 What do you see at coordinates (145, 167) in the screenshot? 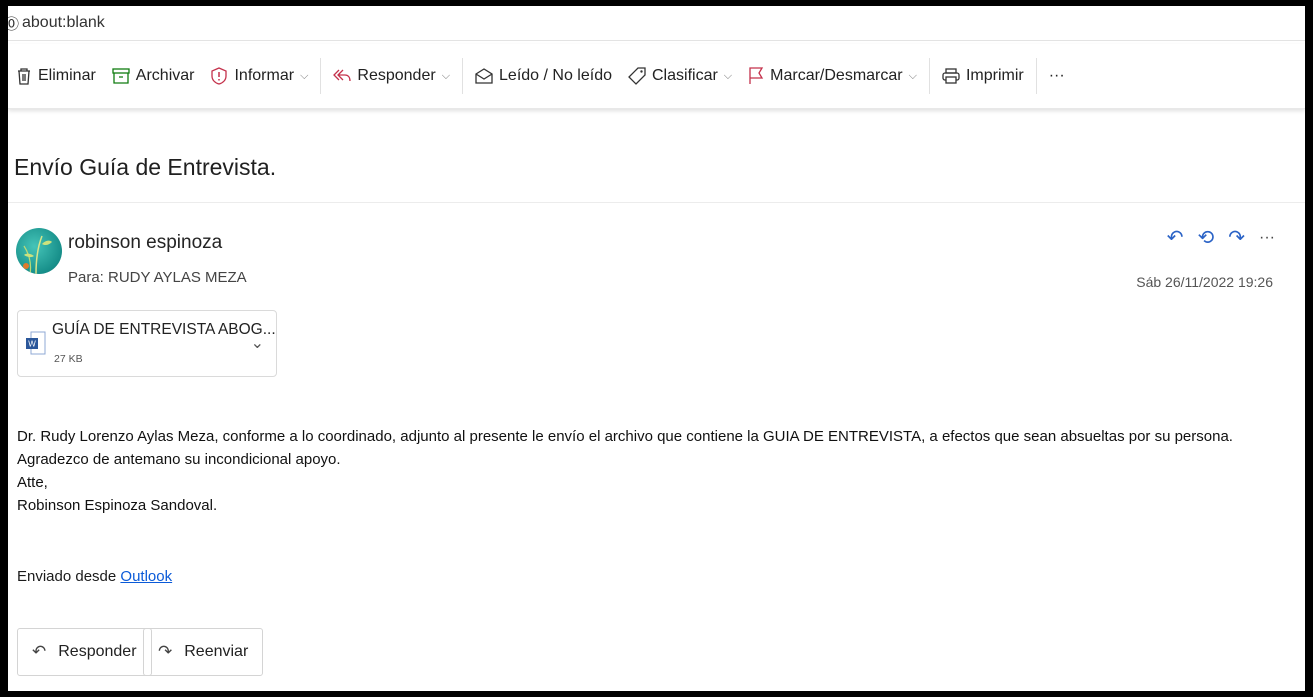
I see `email-subject: Envío Guía de Entrevista.` at bounding box center [145, 167].